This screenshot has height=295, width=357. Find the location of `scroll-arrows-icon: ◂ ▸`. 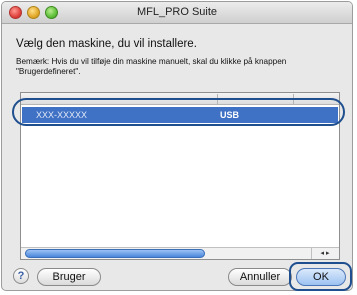

scroll-arrows-icon: ◂ ▸ is located at coordinates (324, 253).